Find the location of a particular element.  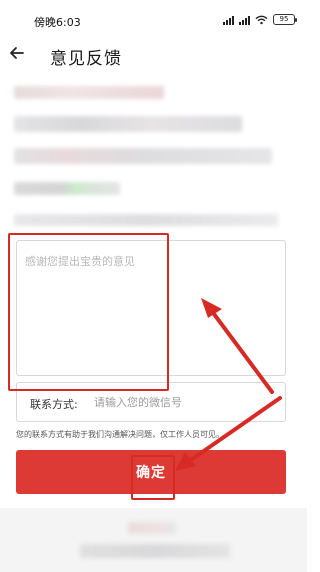

battery-icon: 95 is located at coordinates (285, 19).